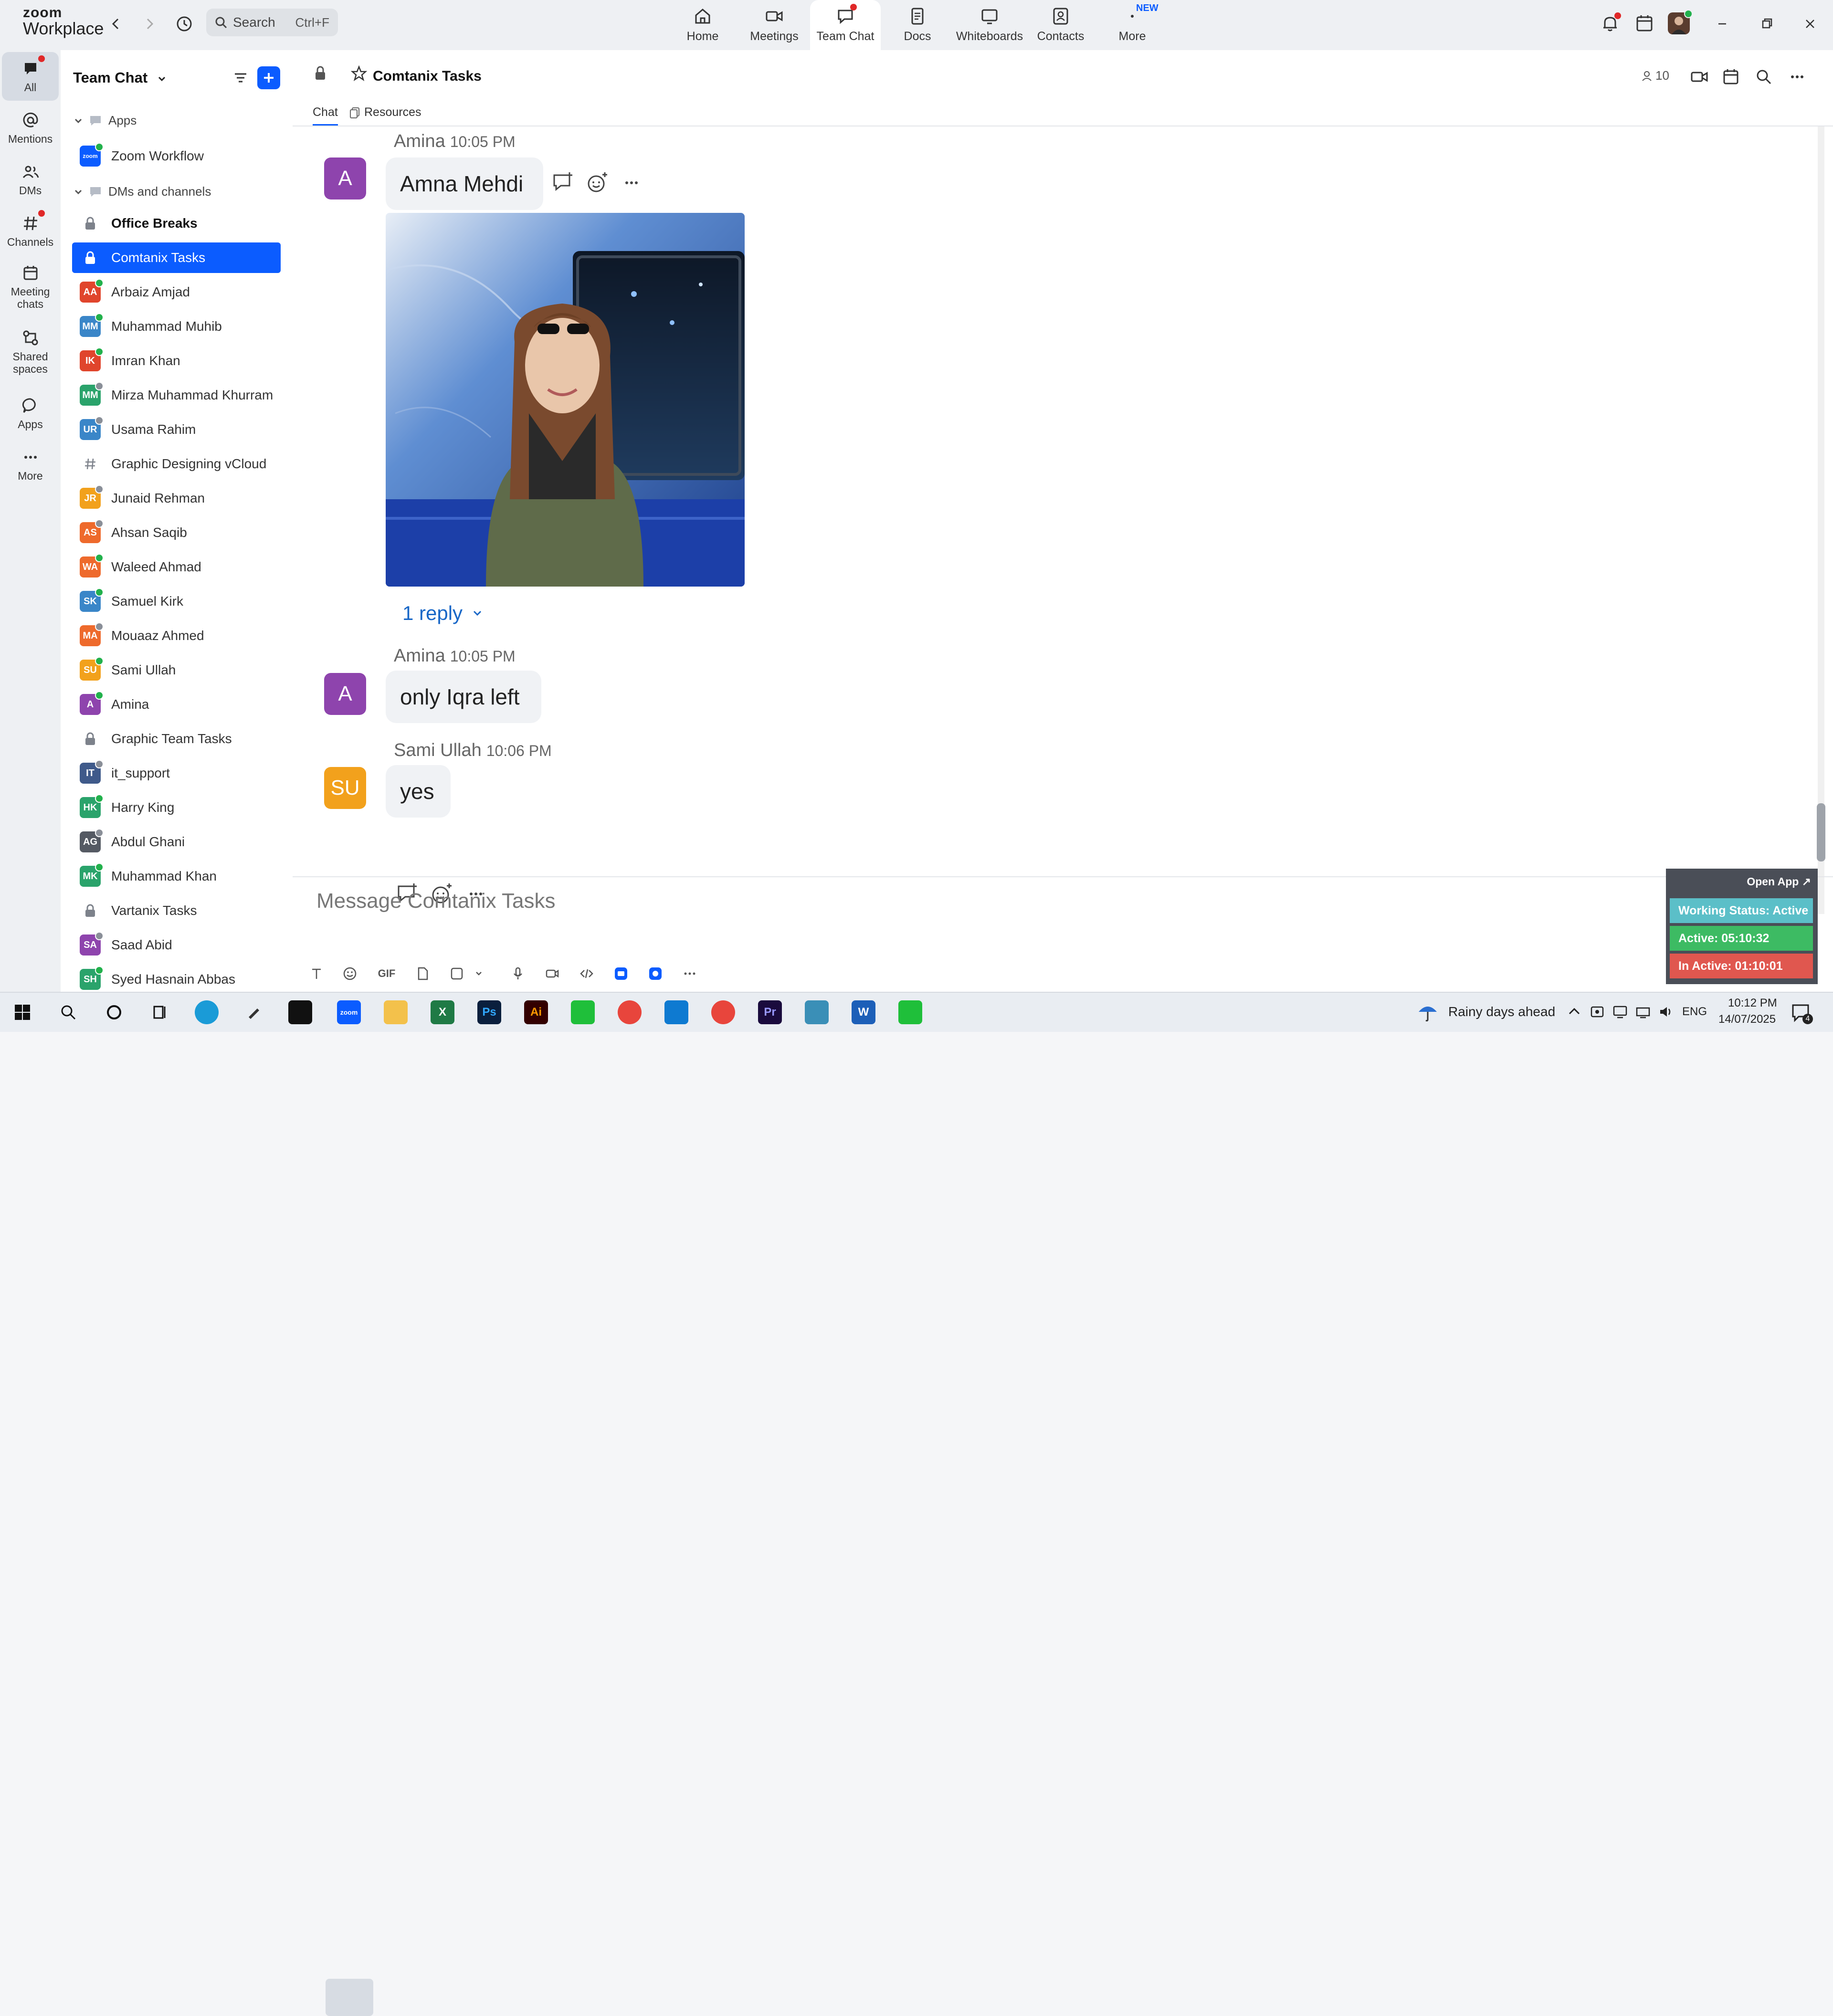  I want to click on forward-arrow-icon, so click(150, 24).